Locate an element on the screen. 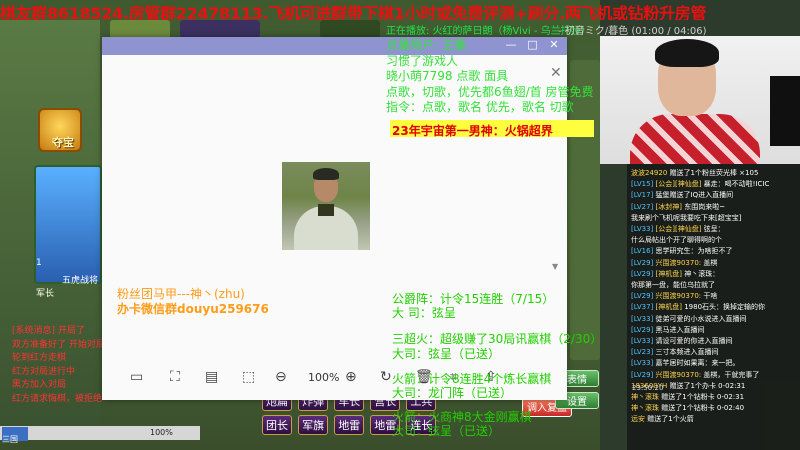 The width and height of the screenshot is (800, 450). zoom-level: 100% is located at coordinates (323, 377).